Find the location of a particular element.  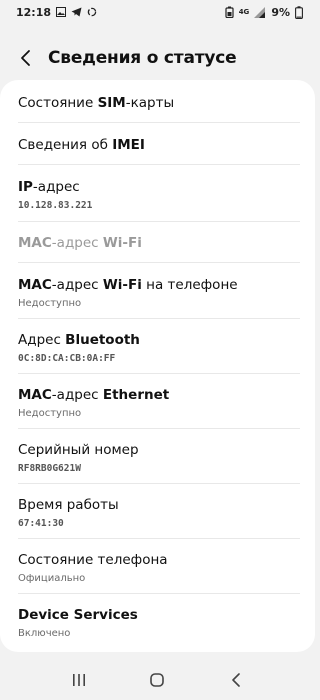

battery-icon is located at coordinates (299, 12).